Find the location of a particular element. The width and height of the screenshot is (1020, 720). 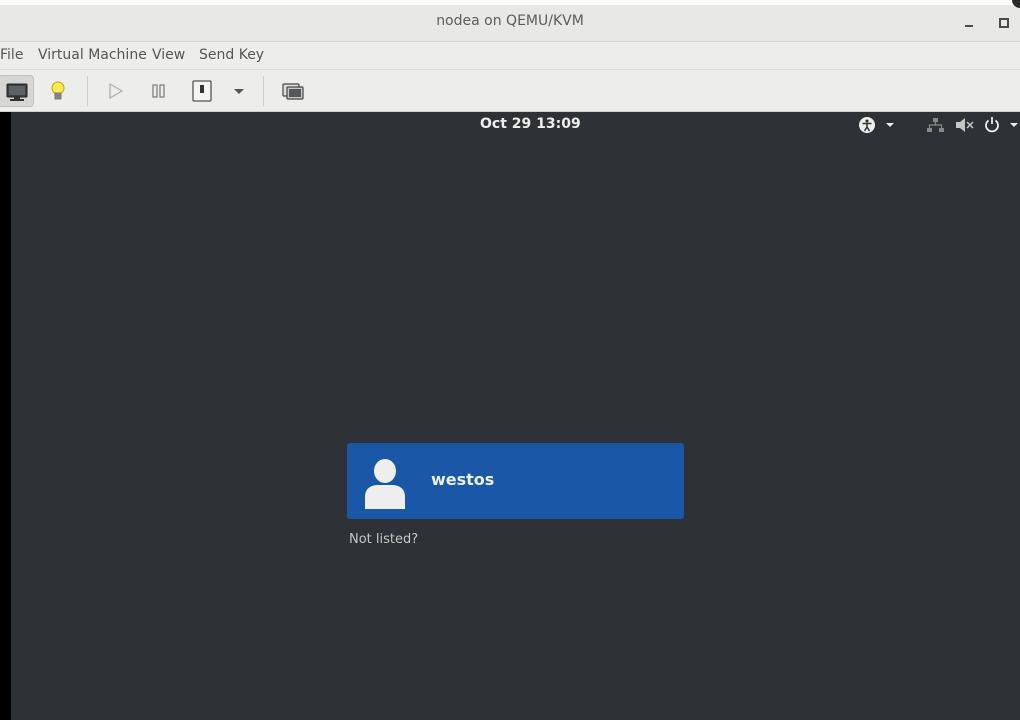

lightbulb-icon is located at coordinates (58, 90).